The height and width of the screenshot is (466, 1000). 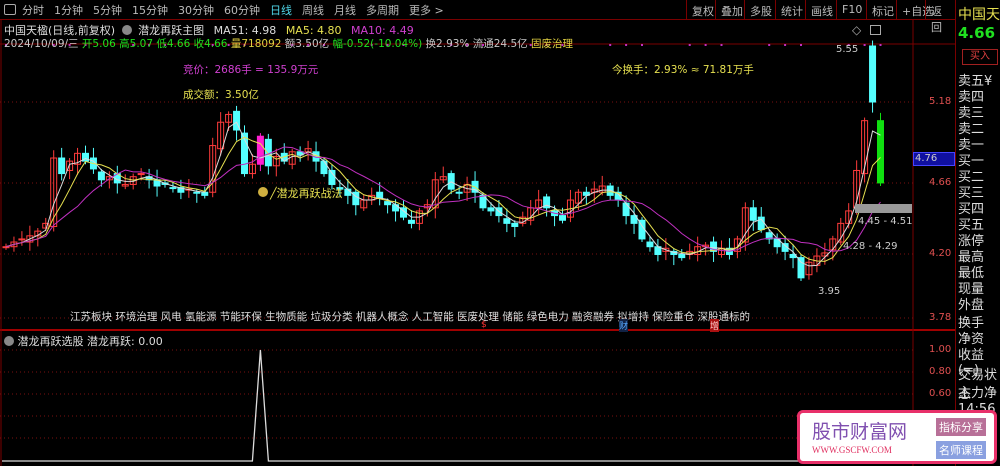 I want to click on period-tab: 5分钟, so click(x=107, y=10).